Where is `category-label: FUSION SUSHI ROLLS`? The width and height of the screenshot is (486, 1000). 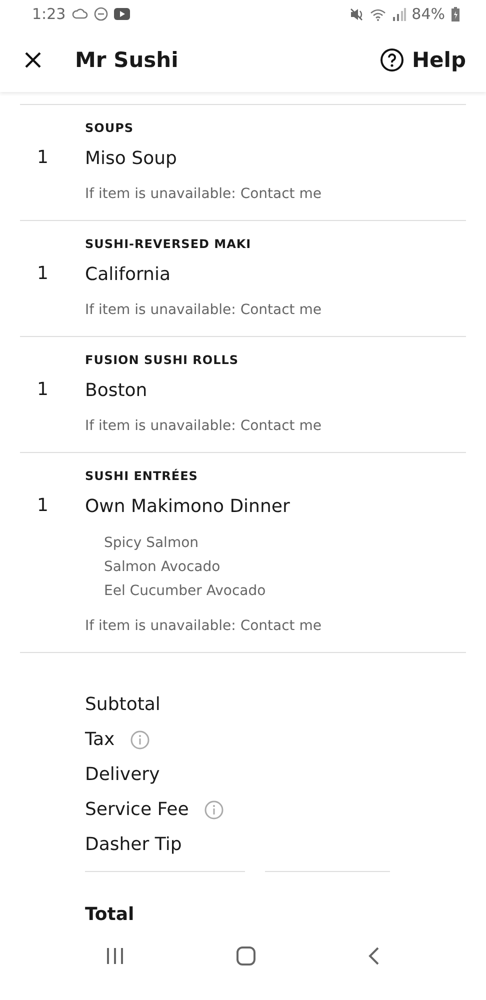
category-label: FUSION SUSHI ROLLS is located at coordinates (162, 360).